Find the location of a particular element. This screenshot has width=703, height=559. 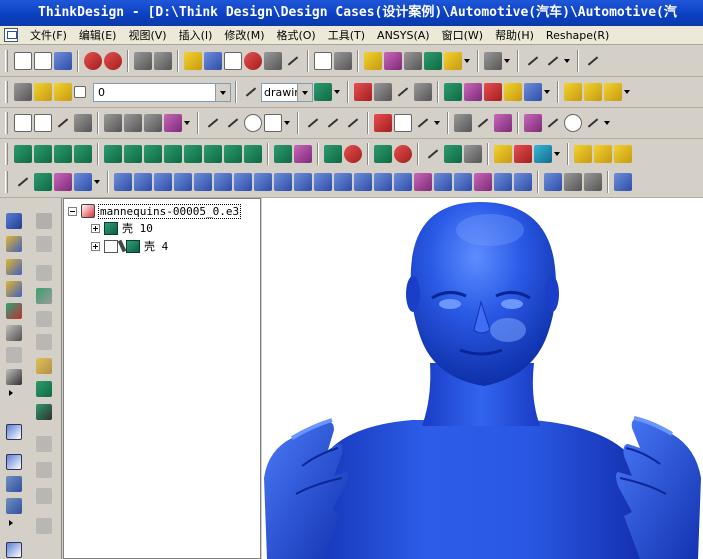

solid-dropdown is located at coordinates (557, 154).